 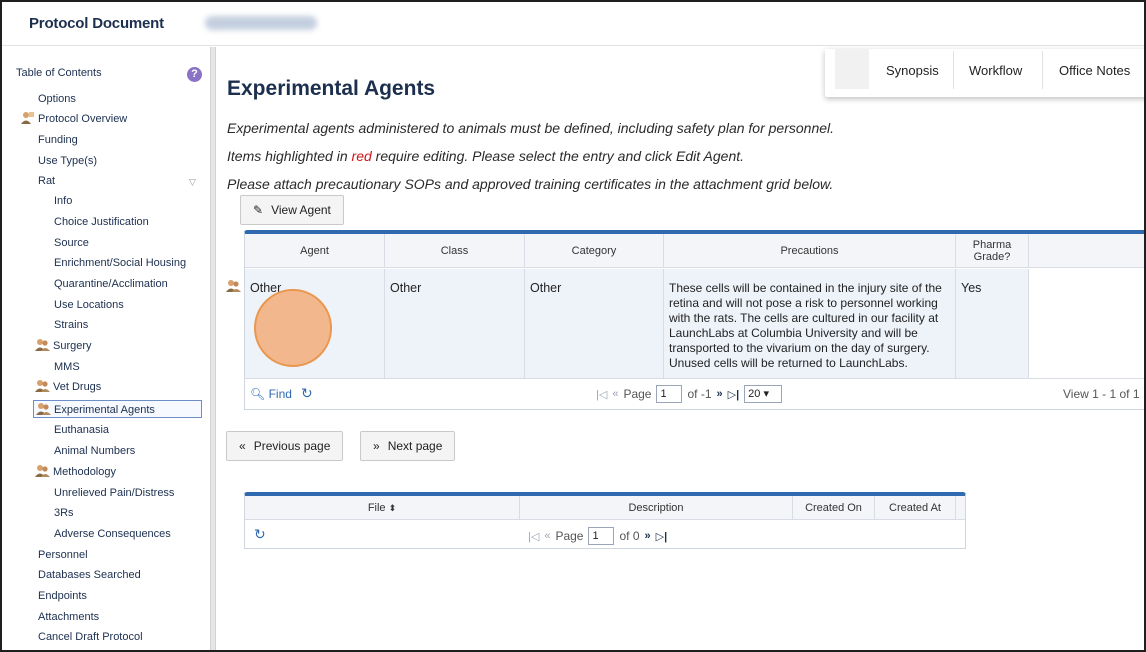 I want to click on col-precautions: Precautions, so click(x=810, y=251).